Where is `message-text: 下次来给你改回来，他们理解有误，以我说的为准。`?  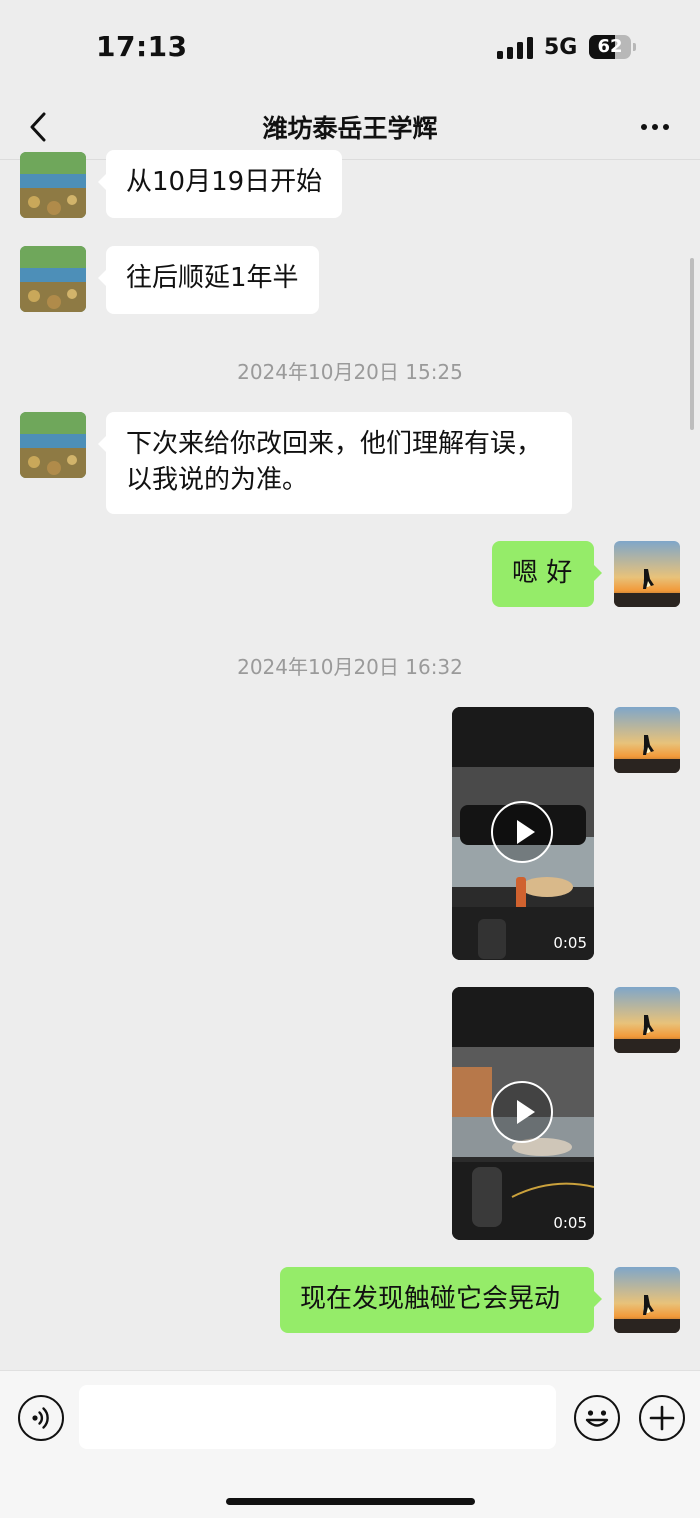 message-text: 下次来给你改回来，他们理解有误，以我说的为准。 is located at coordinates (334, 462).